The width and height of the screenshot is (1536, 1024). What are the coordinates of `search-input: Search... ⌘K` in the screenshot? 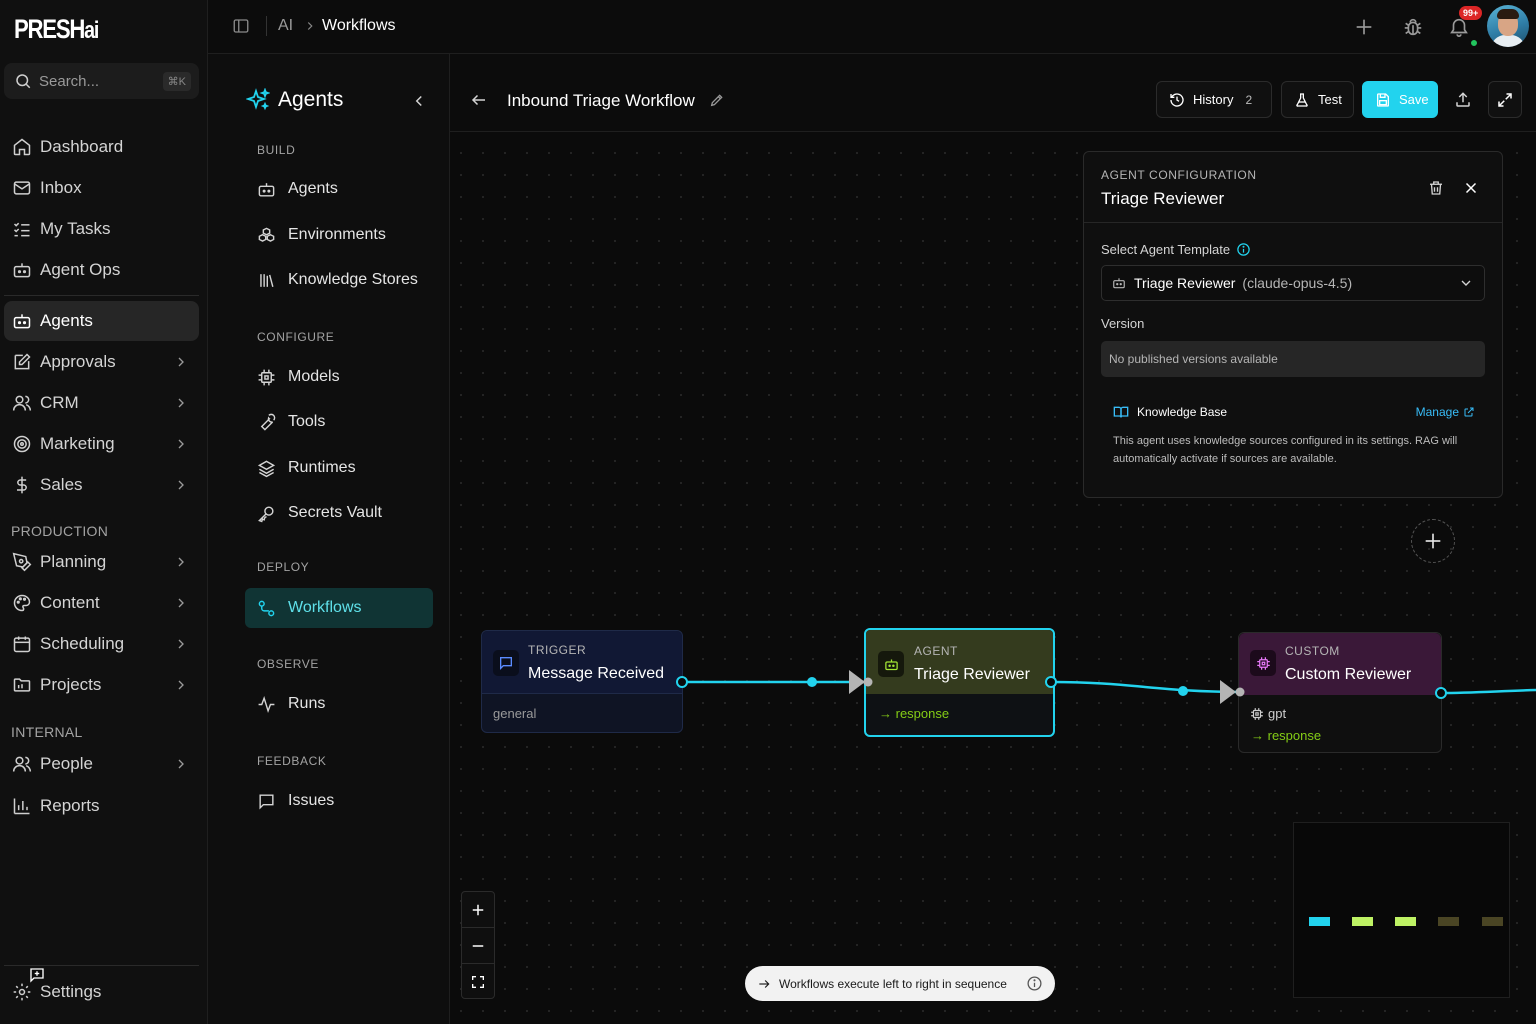 It's located at (101, 81).